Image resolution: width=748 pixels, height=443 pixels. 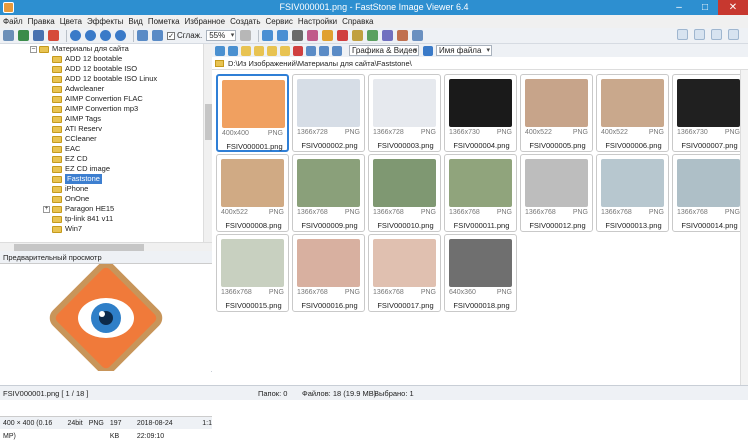 What do you see at coordinates (480, 193) in the screenshot?
I see `thumbnail-item: 1366x768 PNG FSIV000011.png` at bounding box center [480, 193].